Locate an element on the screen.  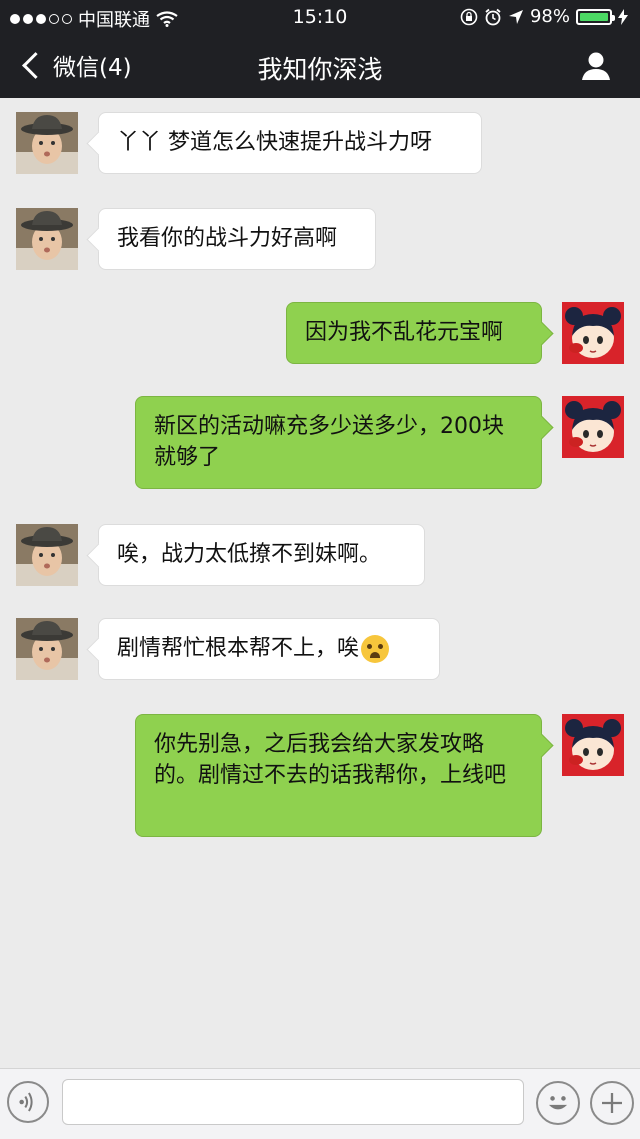
voice-icon is located at coordinates (28, 1102).